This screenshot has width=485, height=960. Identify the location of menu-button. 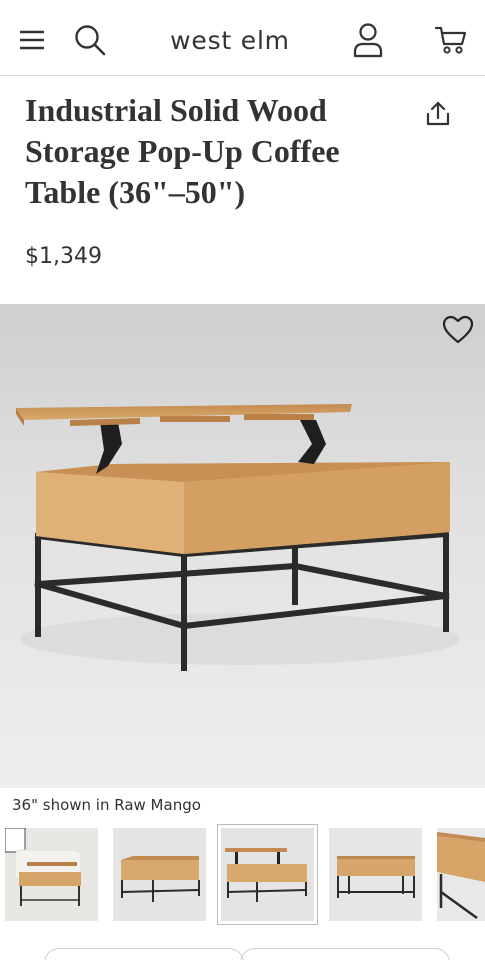
(32, 40).